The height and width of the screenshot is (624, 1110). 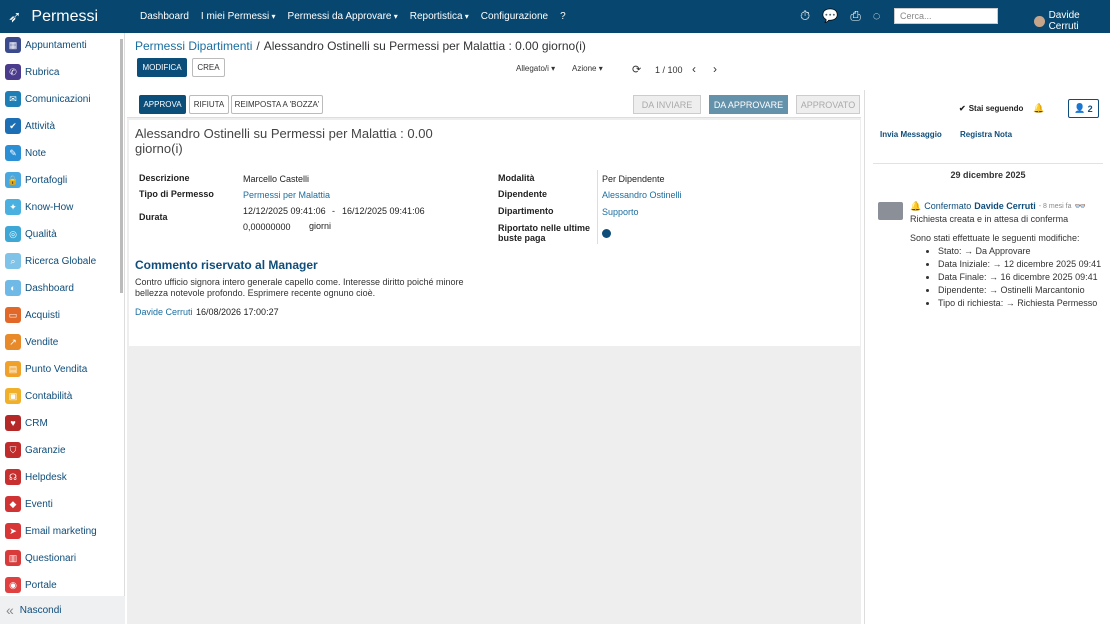 I want to click on pager-value: 1 / 100, so click(x=669, y=70).